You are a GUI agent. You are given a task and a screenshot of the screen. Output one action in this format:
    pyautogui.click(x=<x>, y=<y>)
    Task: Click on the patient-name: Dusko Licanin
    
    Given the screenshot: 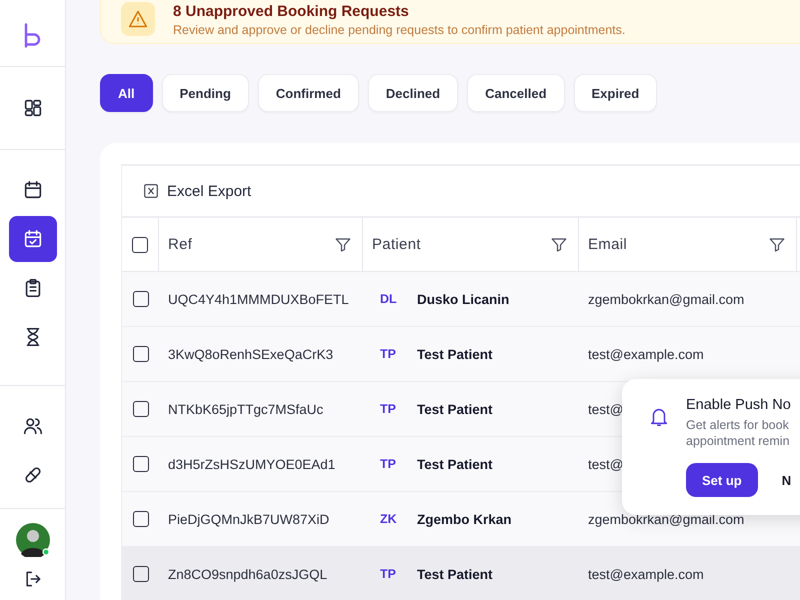 What is the action you would take?
    pyautogui.click(x=463, y=299)
    